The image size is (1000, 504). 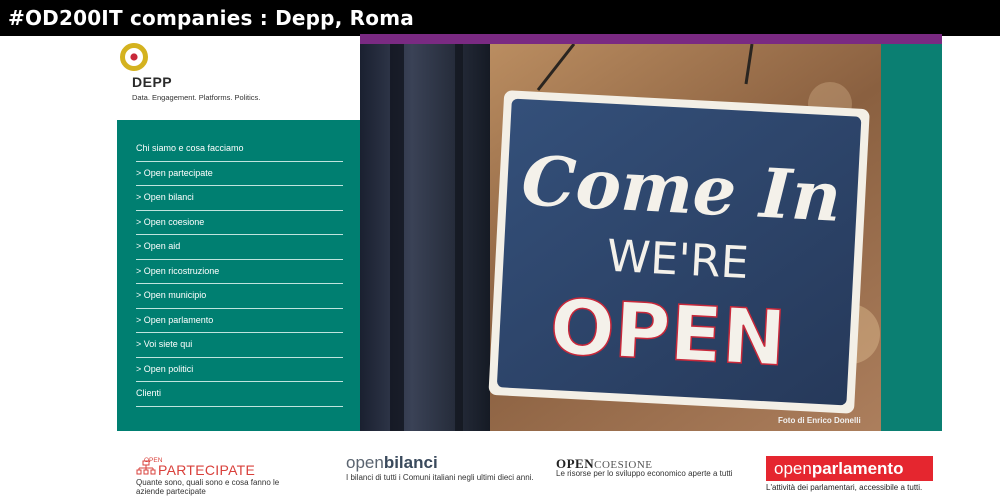 What do you see at coordinates (500, 18) in the screenshot?
I see `slide-title: #OD200IT companies : Depp, Roma` at bounding box center [500, 18].